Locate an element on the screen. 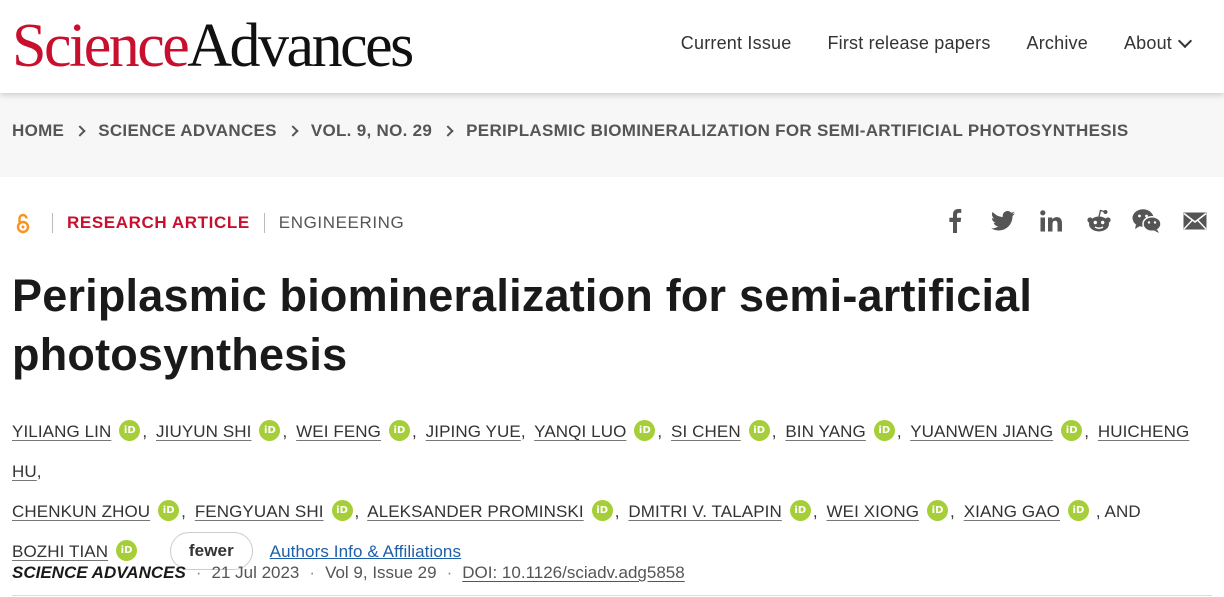  author-name: BOZHI TIAN is located at coordinates (60, 551).